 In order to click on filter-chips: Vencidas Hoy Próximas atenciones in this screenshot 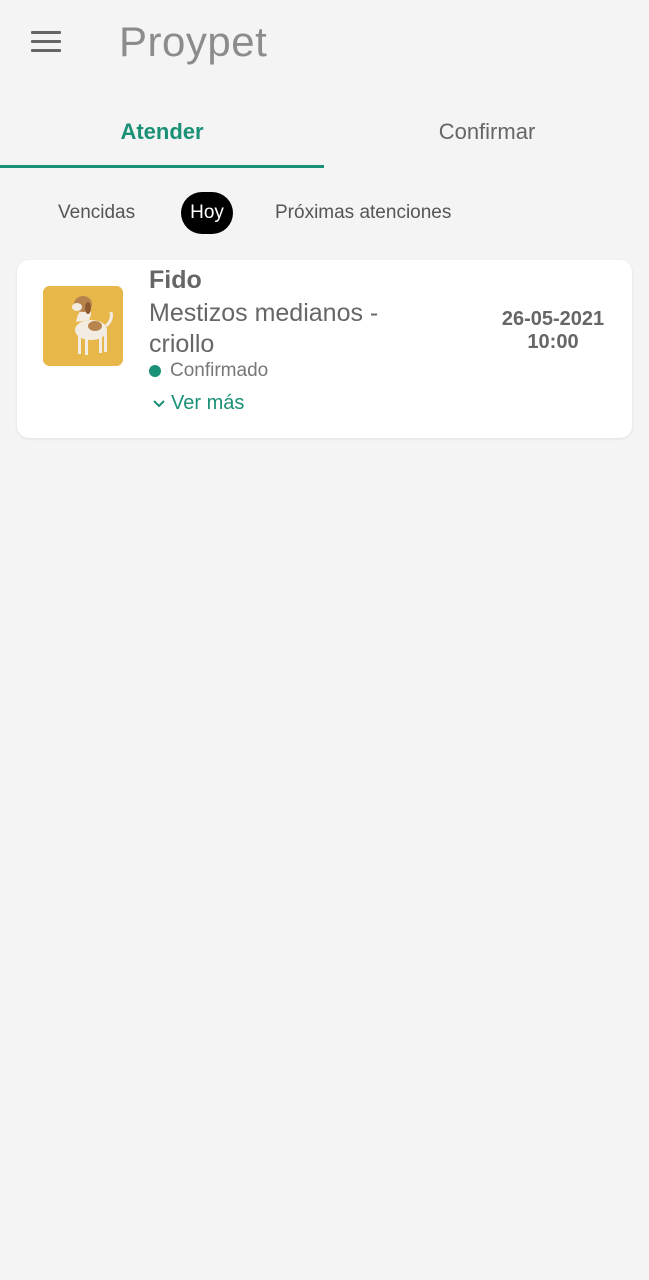, I will do `click(324, 214)`.